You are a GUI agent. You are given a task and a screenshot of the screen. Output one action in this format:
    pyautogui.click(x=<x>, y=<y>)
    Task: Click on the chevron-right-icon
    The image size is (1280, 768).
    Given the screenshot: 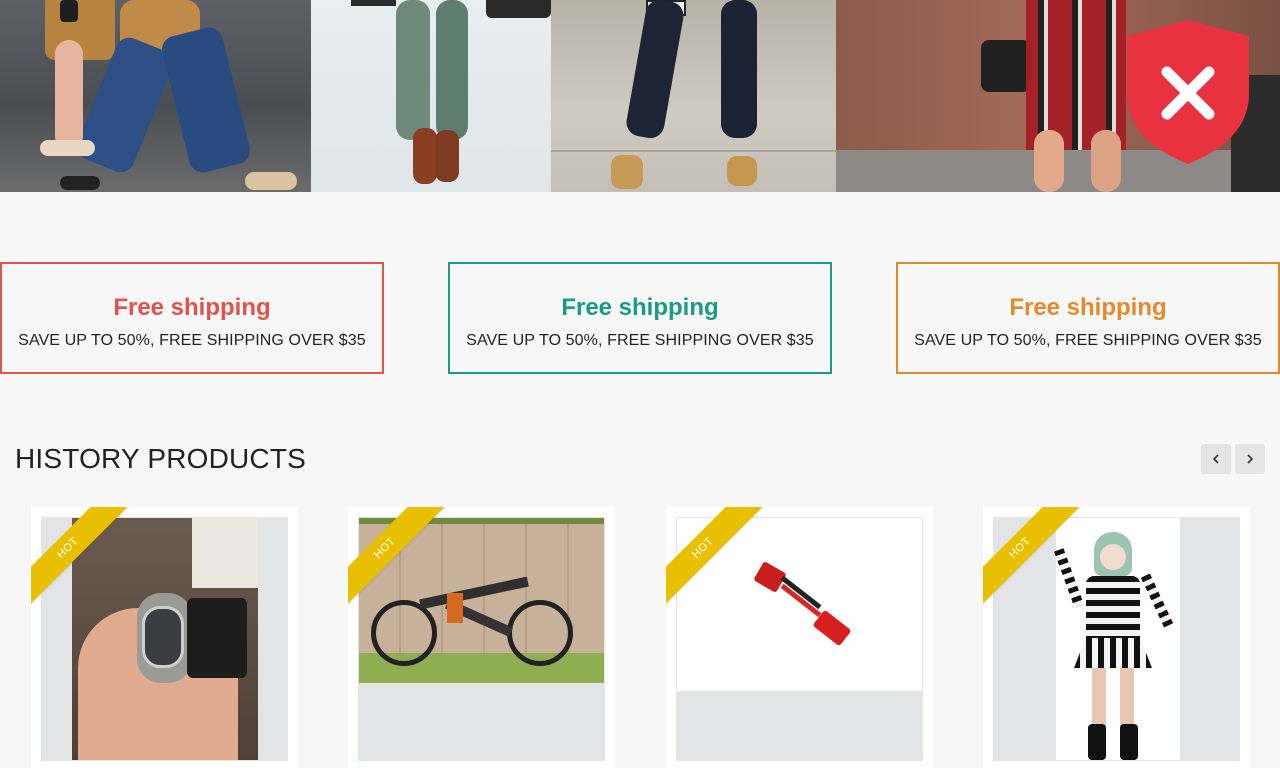 What is the action you would take?
    pyautogui.click(x=1250, y=459)
    